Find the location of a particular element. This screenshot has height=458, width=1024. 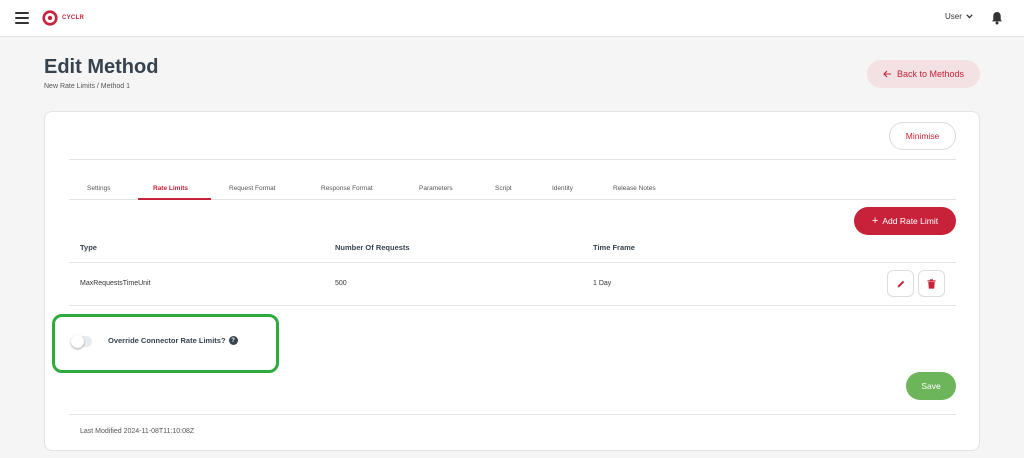

top-bar: CYCLR User is located at coordinates (512, 18).